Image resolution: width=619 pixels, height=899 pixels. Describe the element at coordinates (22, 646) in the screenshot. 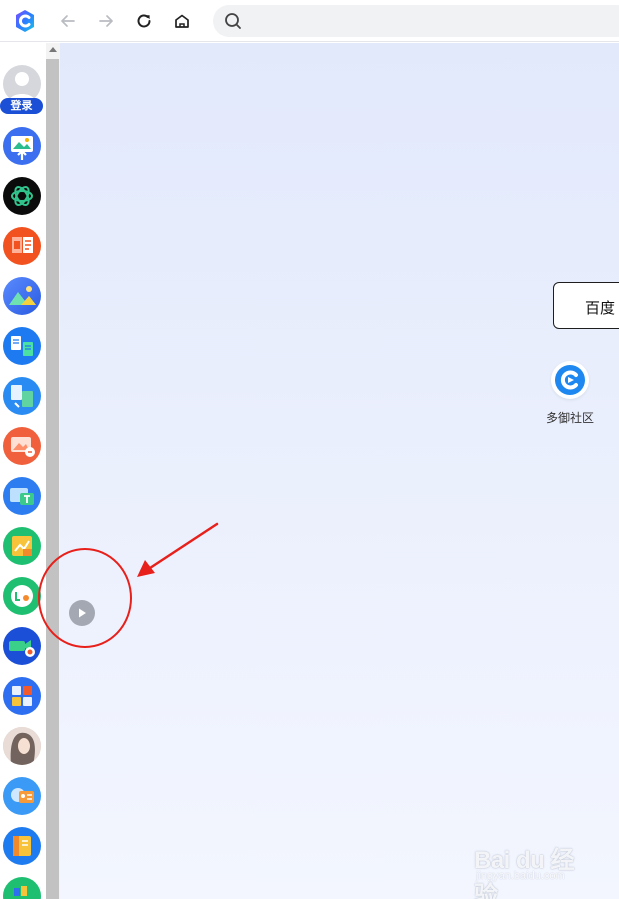

I see `video-tool-app-icon` at that location.